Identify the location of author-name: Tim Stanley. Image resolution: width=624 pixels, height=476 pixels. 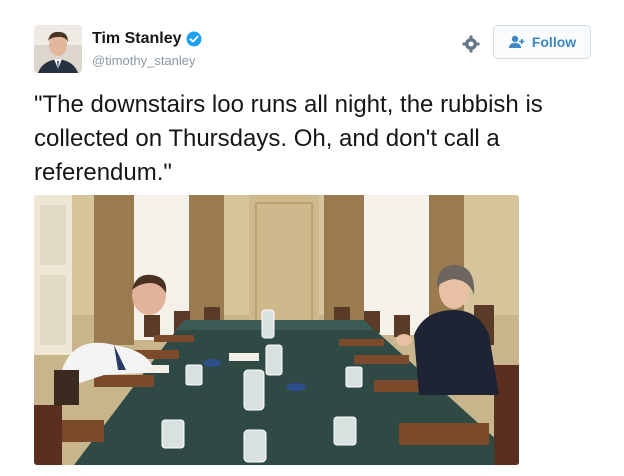
(137, 39).